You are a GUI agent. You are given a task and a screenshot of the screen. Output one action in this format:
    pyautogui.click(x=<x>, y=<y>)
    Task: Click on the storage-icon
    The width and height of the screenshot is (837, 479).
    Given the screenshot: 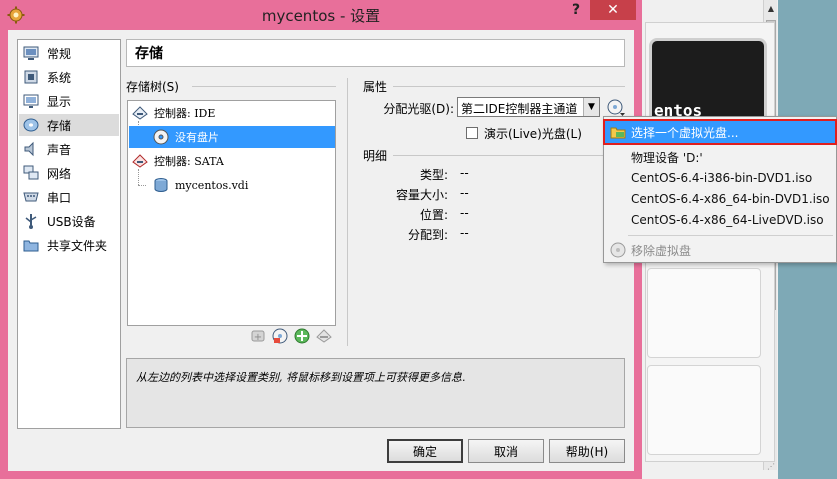 What is the action you would take?
    pyautogui.click(x=31, y=125)
    